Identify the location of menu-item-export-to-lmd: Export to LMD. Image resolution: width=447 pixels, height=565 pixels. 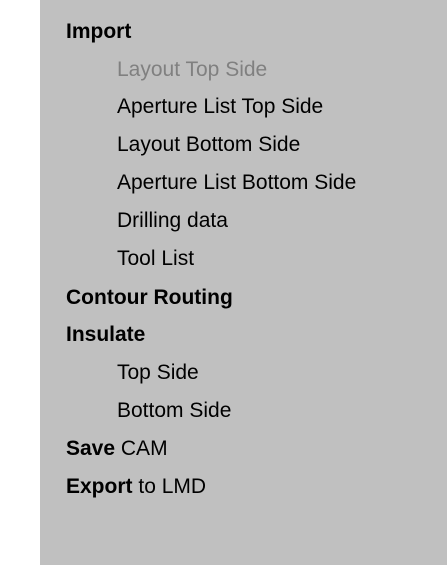
(136, 487).